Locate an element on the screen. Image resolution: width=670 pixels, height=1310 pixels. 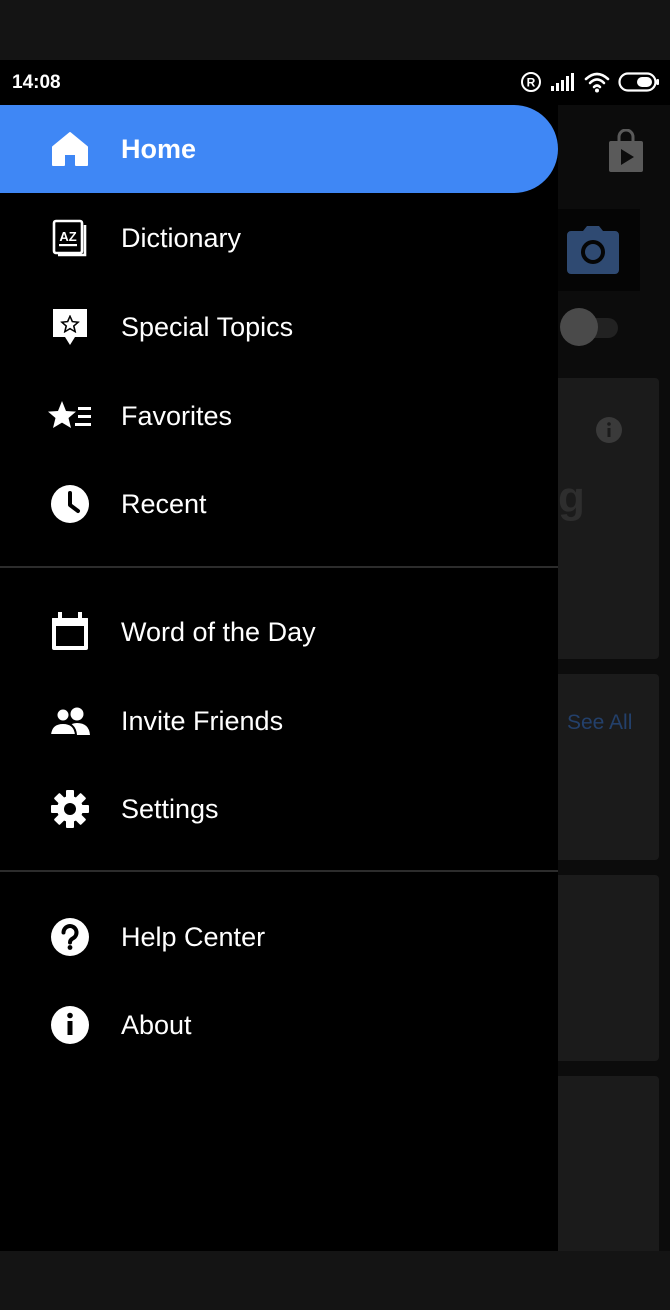
dictionary-icon: AZ is located at coordinates (70, 238).